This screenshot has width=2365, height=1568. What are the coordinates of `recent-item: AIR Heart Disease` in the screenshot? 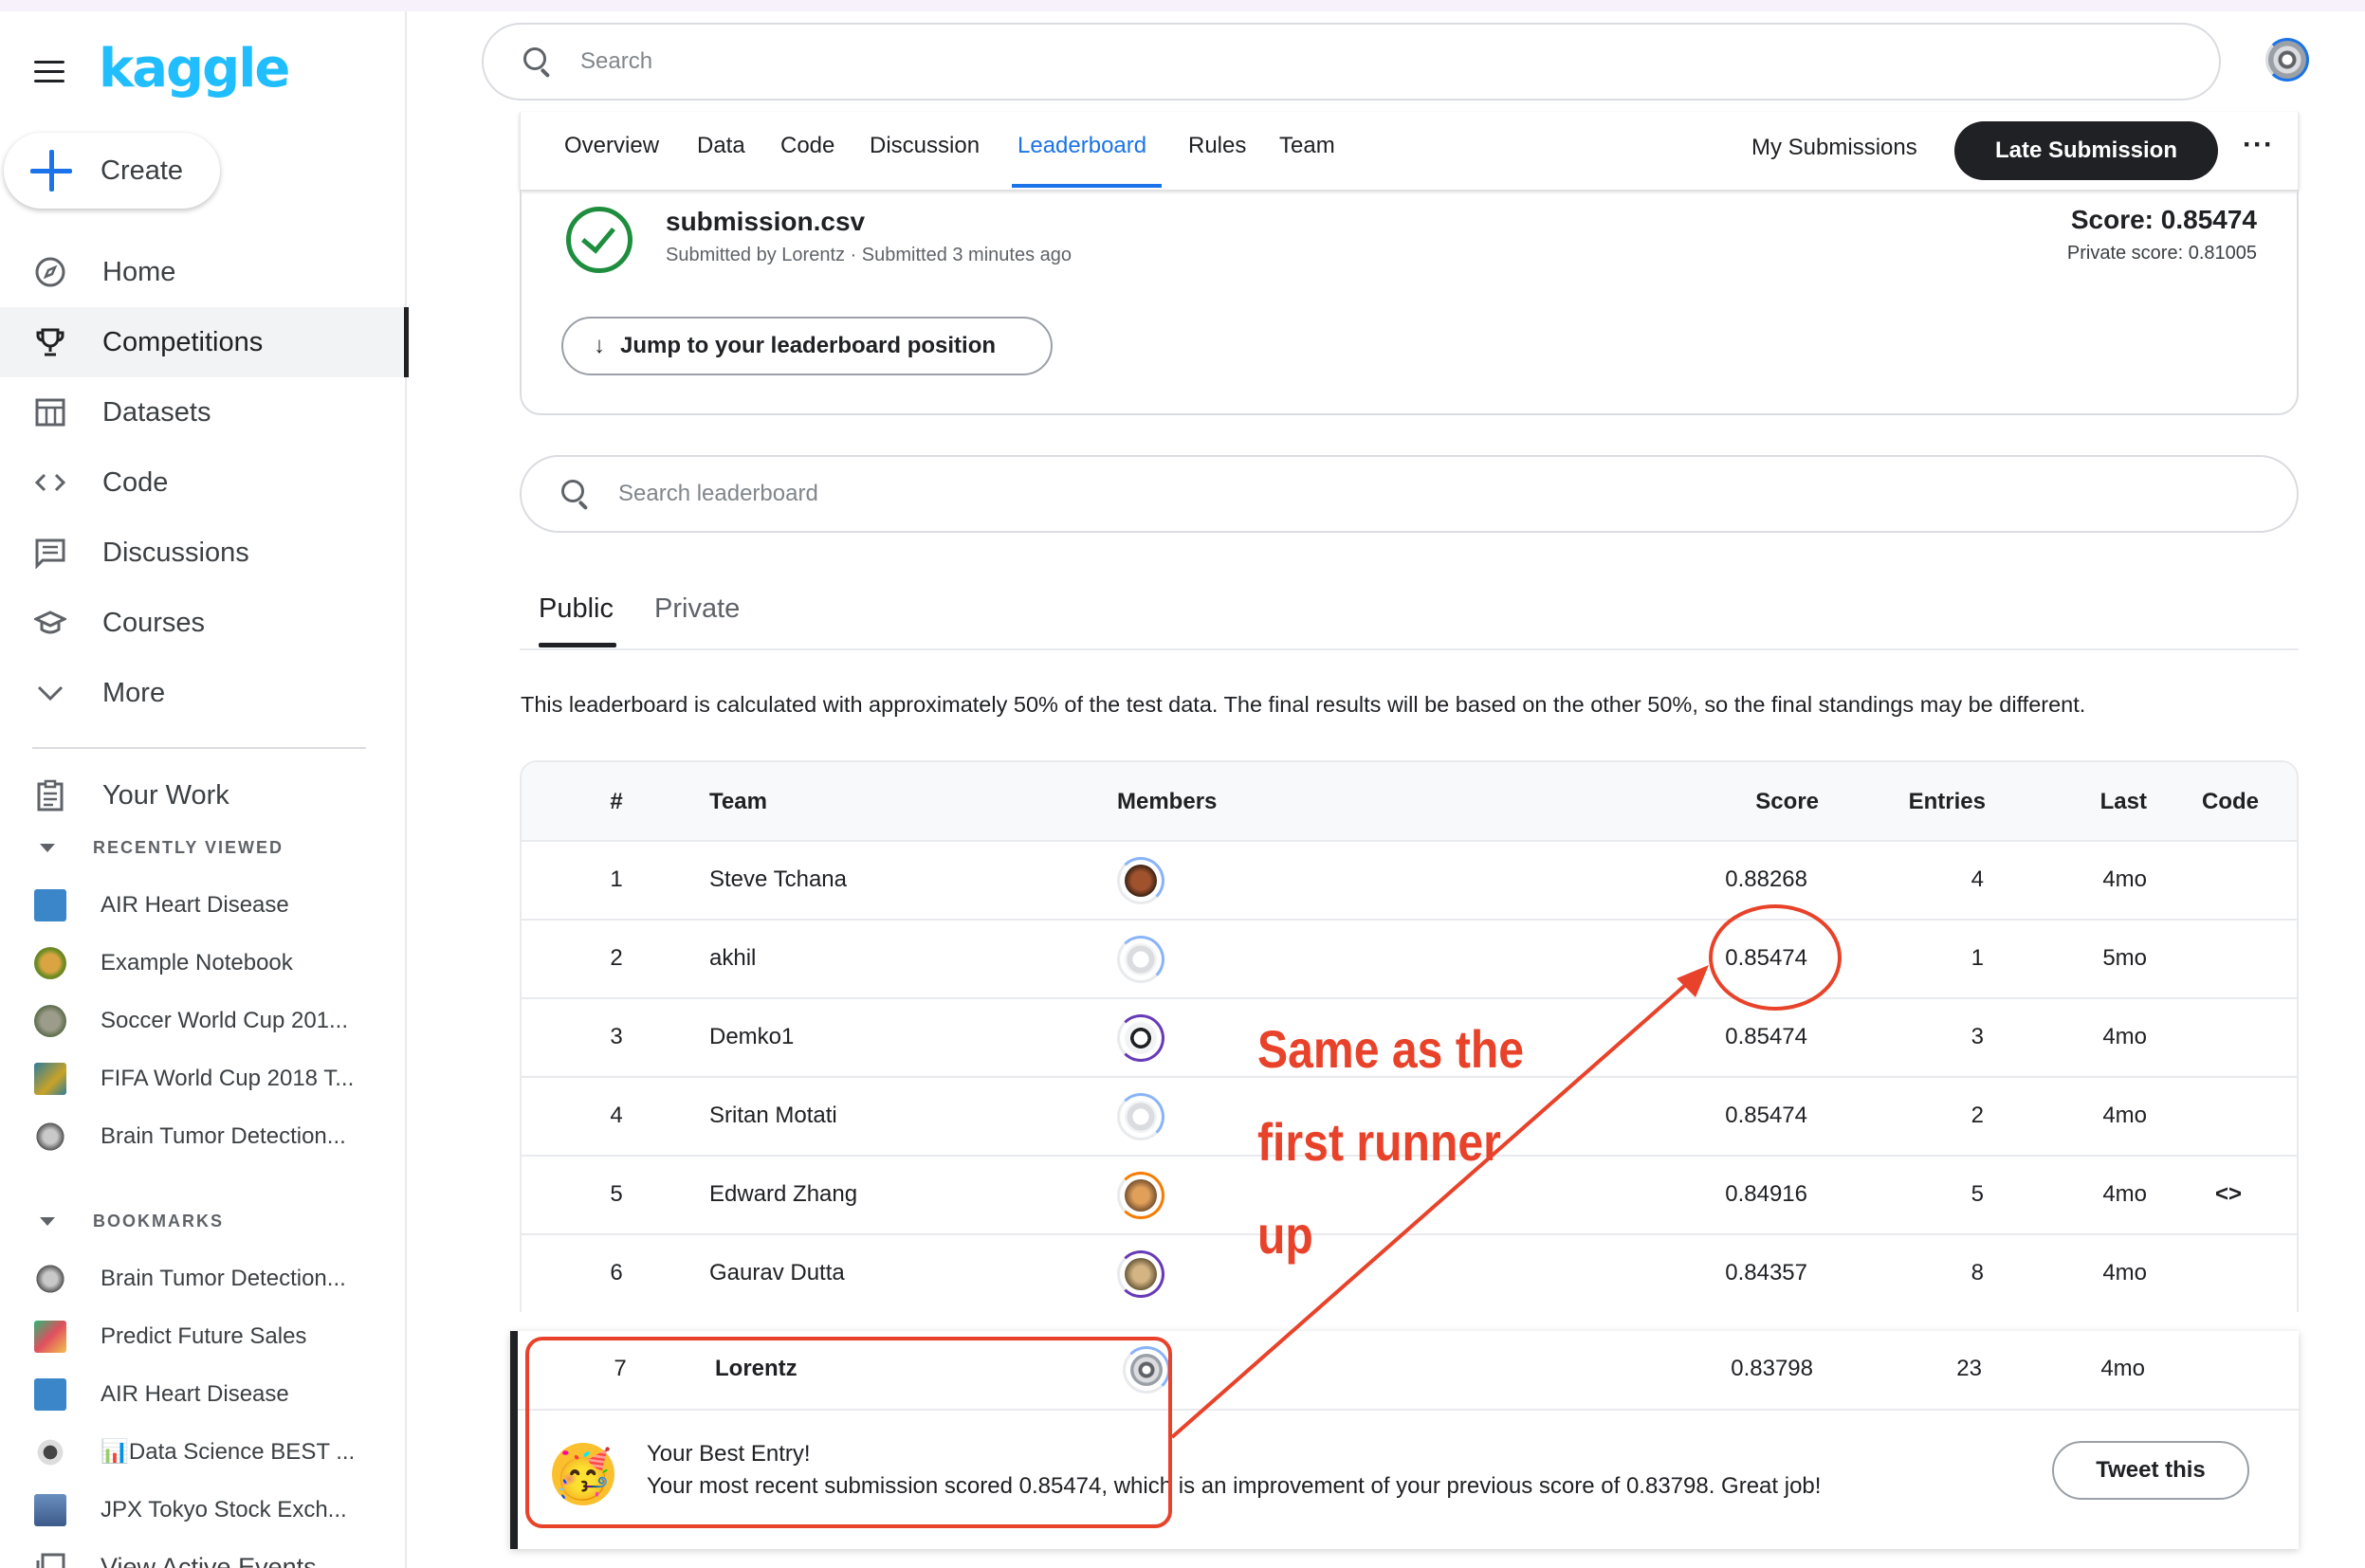 It's located at (202, 905).